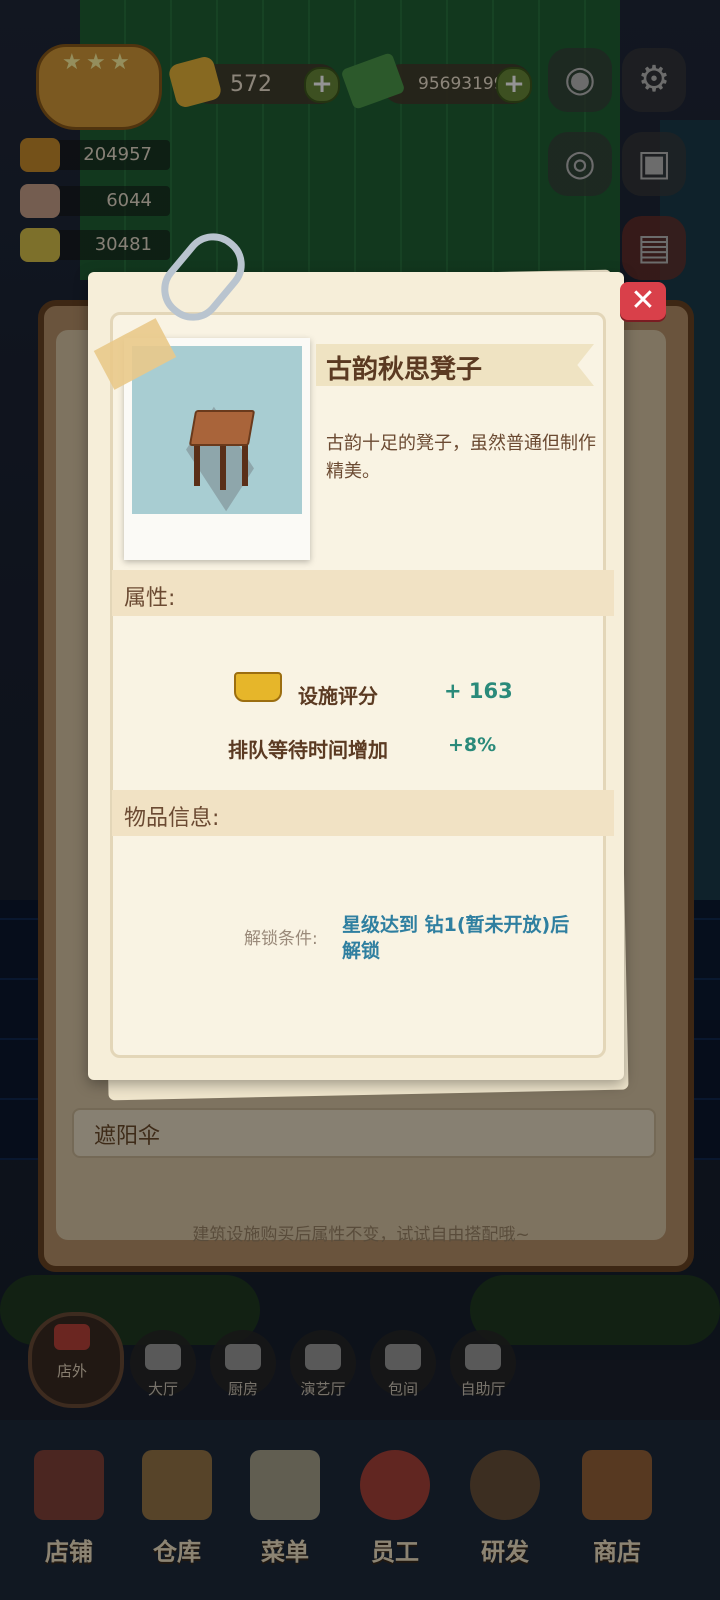 The height and width of the screenshot is (1600, 720). Describe the element at coordinates (172, 818) in the screenshot. I see `info-header-label: 物品信息:` at that location.